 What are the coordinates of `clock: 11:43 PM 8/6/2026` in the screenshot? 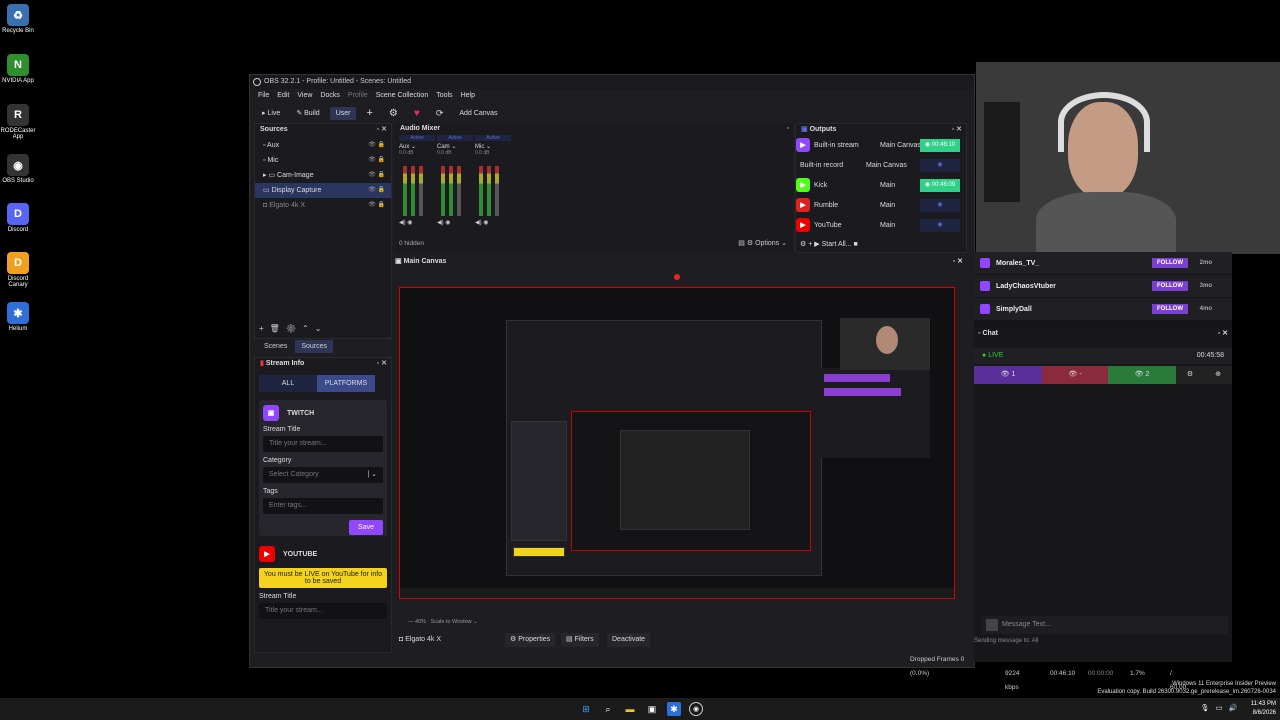 It's located at (1258, 709).